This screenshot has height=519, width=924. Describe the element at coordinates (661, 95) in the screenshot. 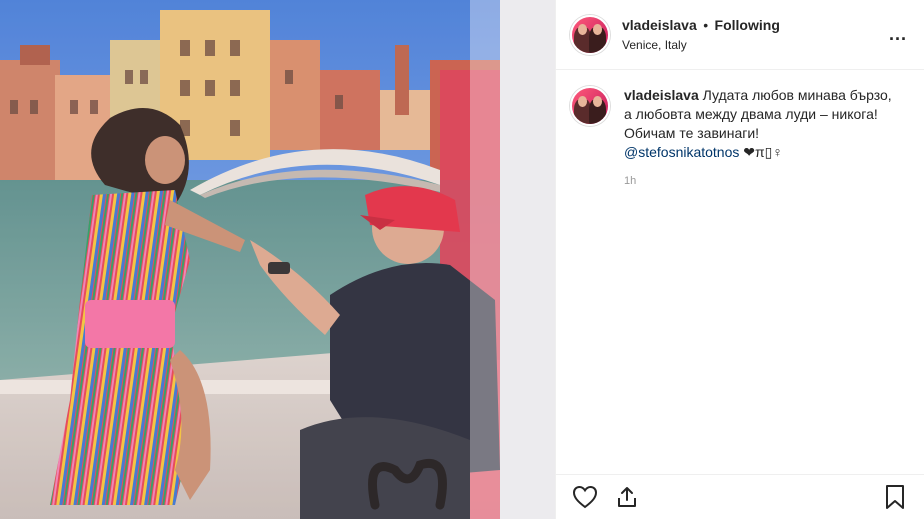

I see `caption-username-link: vladeislava` at that location.